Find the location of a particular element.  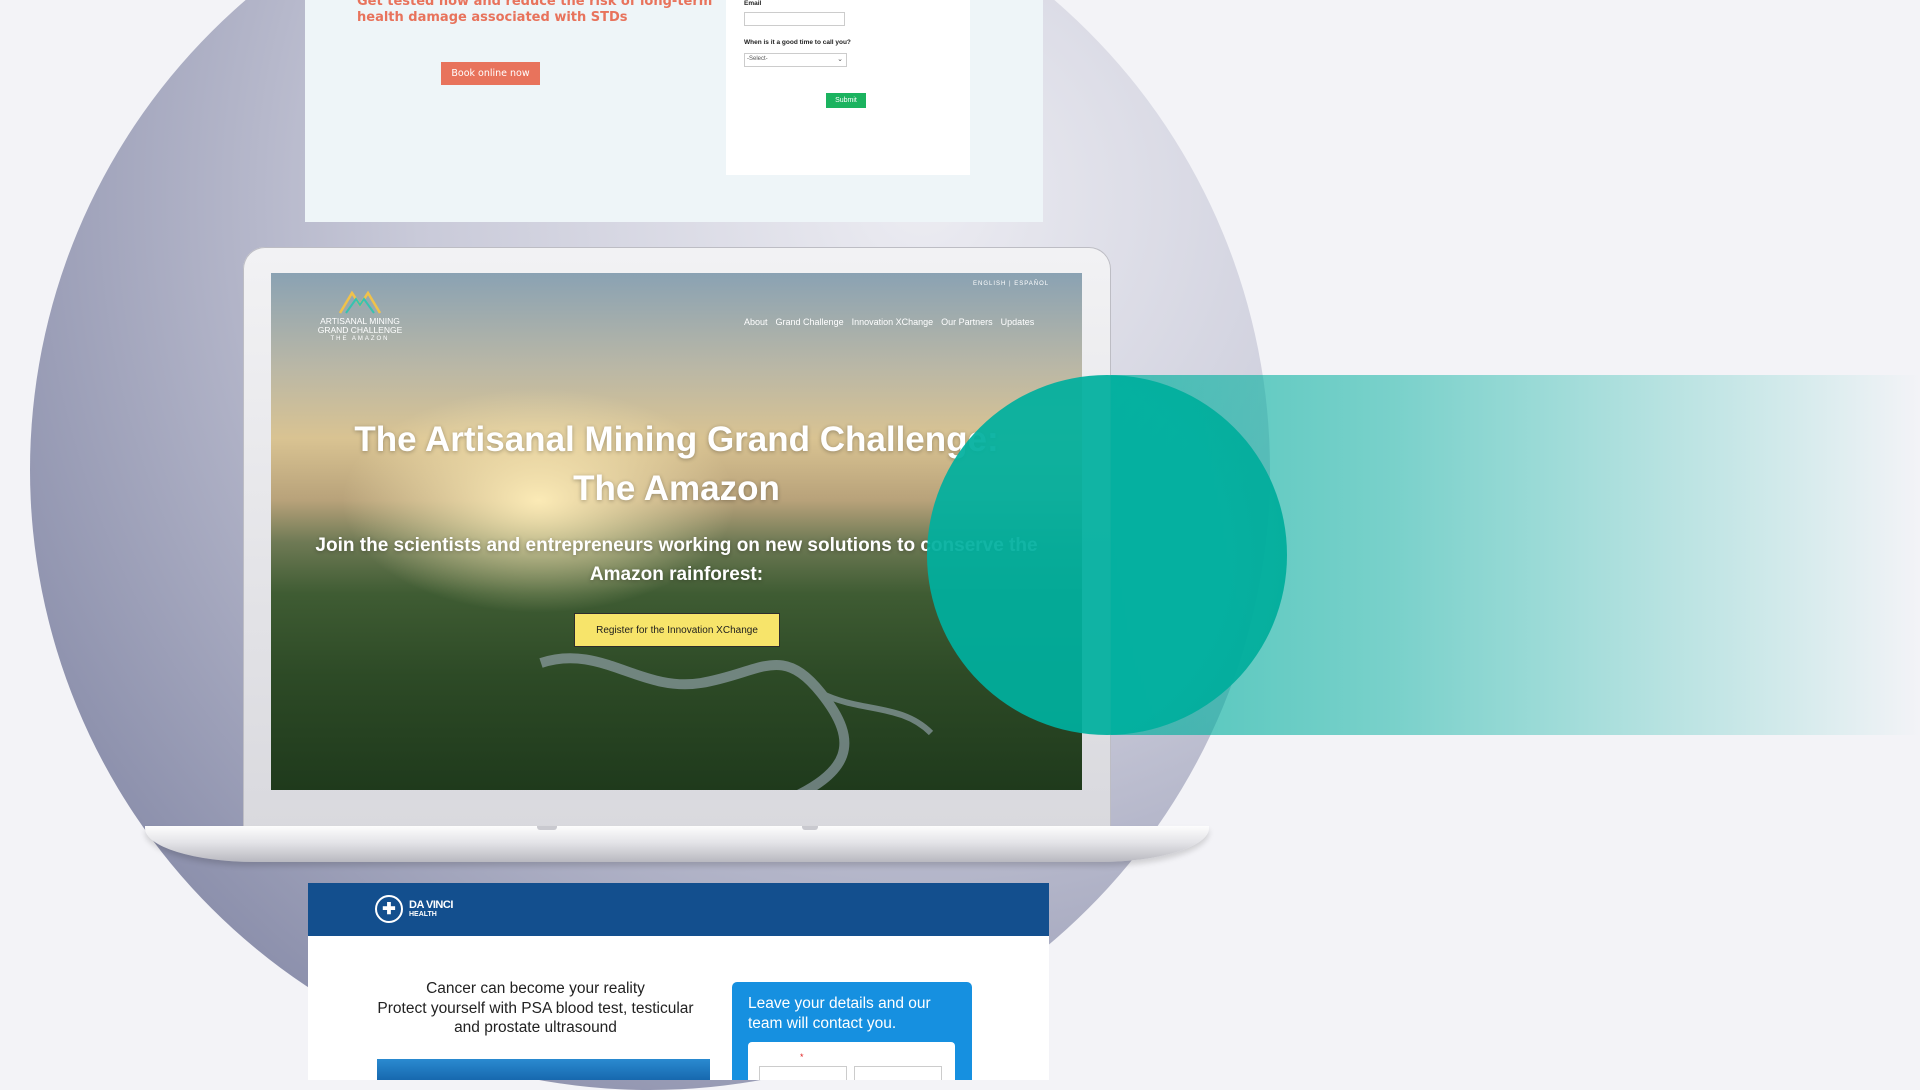

mountain-logo-icon is located at coordinates (360, 302).